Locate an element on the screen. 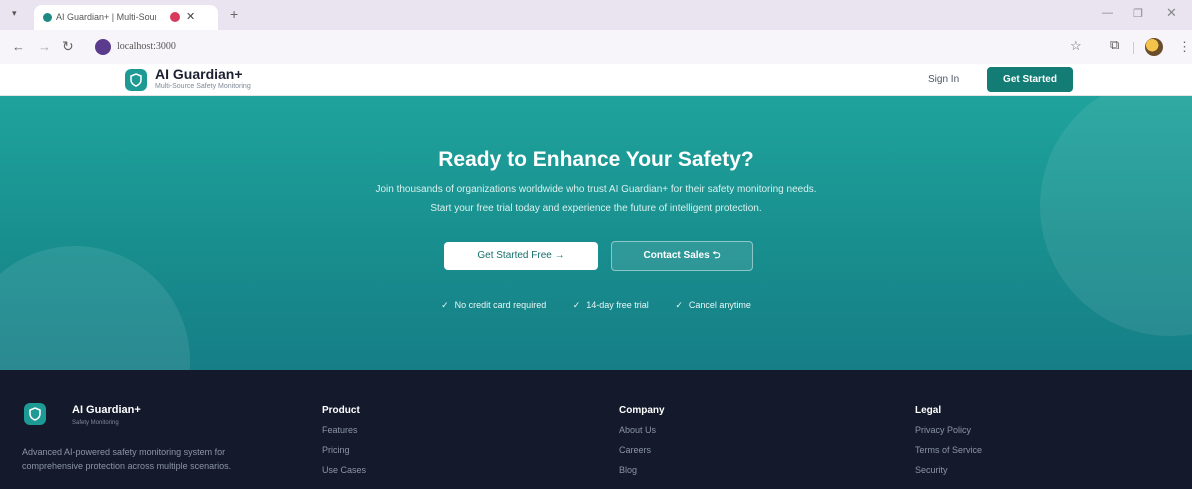 The width and height of the screenshot is (1192, 489). benefit-item: ✓ No credit card required is located at coordinates (493, 305).